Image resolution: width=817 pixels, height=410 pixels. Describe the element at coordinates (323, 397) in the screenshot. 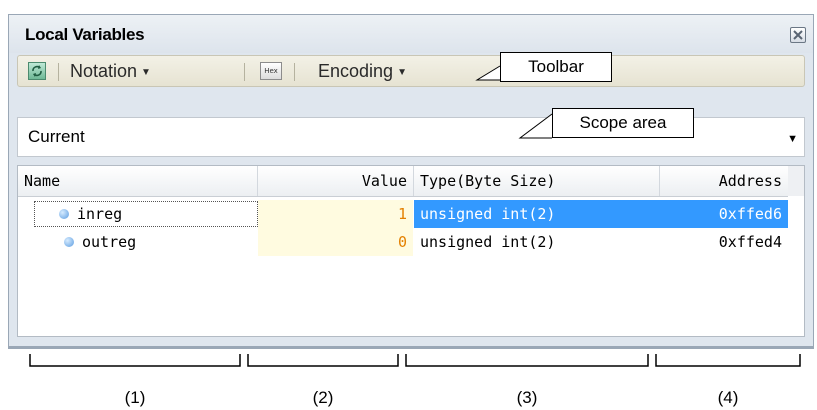

I see `bracket-label-2: (2)` at that location.